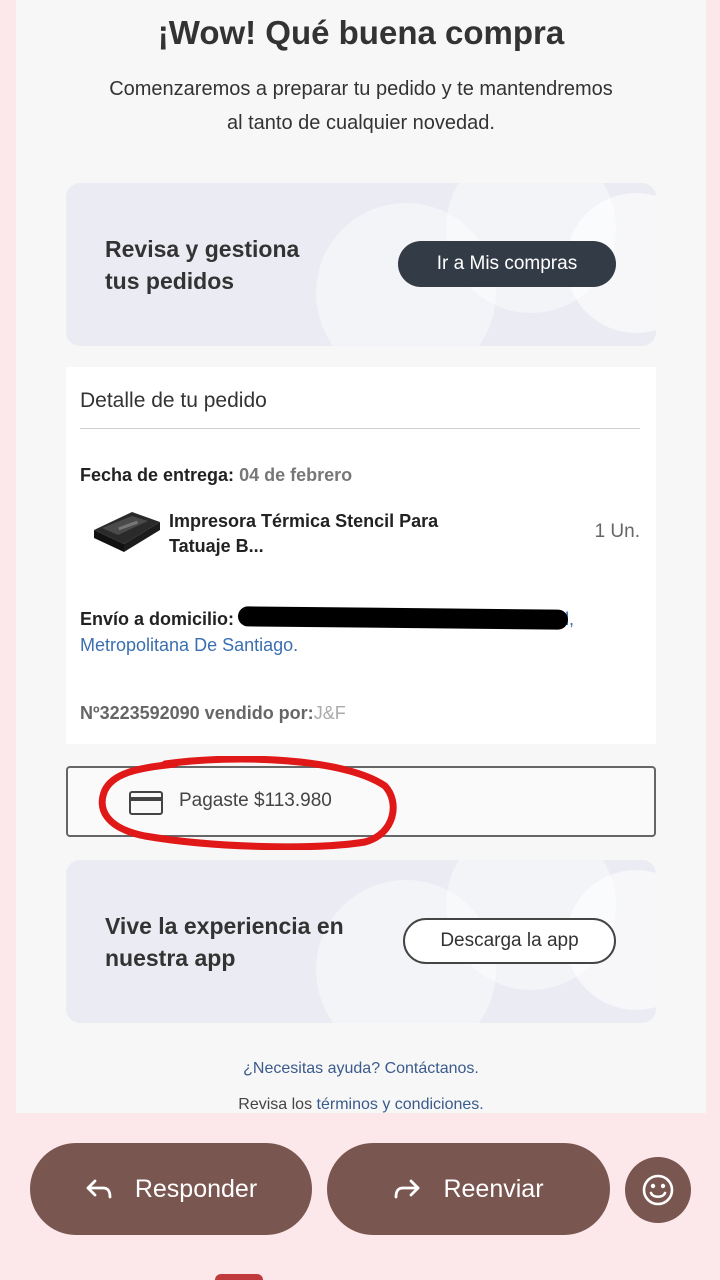  I want to click on credit-card-icon, so click(146, 803).